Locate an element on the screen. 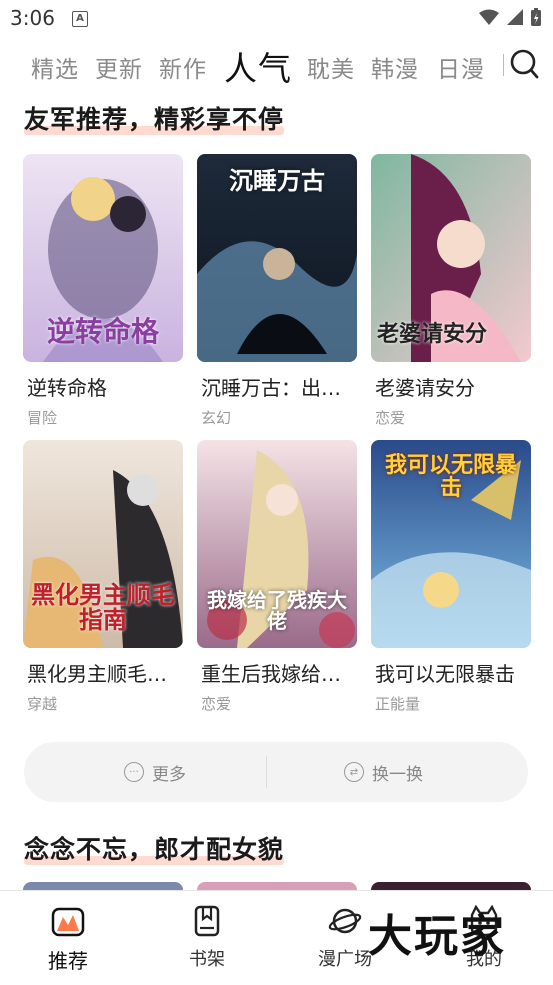 This screenshot has height=985, width=553. comic-title: 沉睡万古：出世就是无敌 is located at coordinates (280, 388).